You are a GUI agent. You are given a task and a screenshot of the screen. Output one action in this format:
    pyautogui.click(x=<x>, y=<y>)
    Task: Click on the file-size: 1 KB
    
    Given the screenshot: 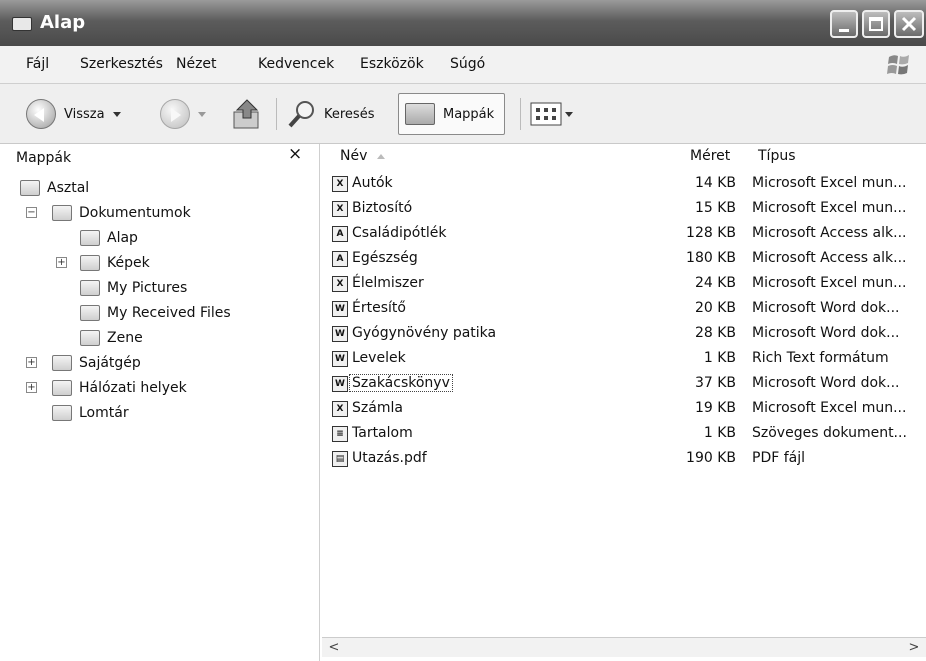 What is the action you would take?
    pyautogui.click(x=719, y=358)
    